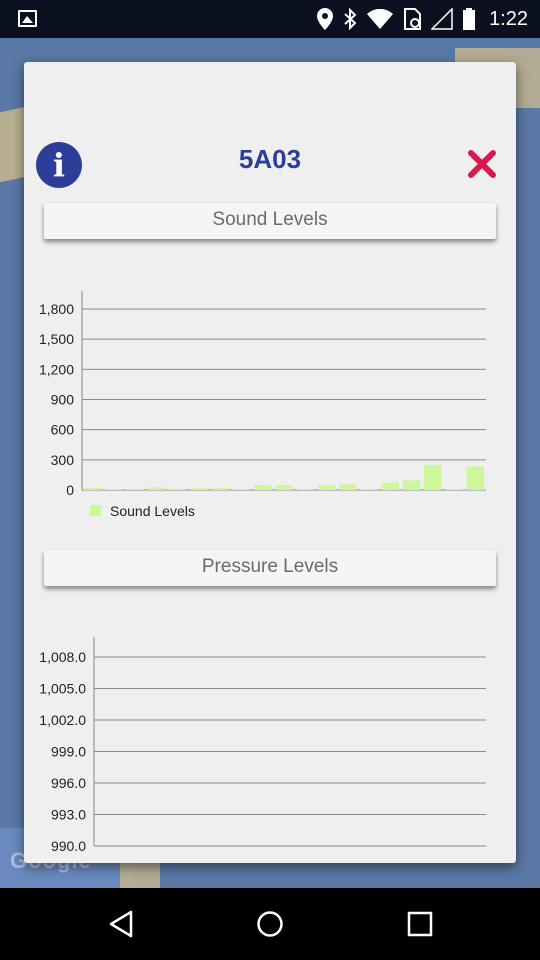 This screenshot has width=540, height=960. I want to click on dialog-title: 5A03, so click(270, 159).